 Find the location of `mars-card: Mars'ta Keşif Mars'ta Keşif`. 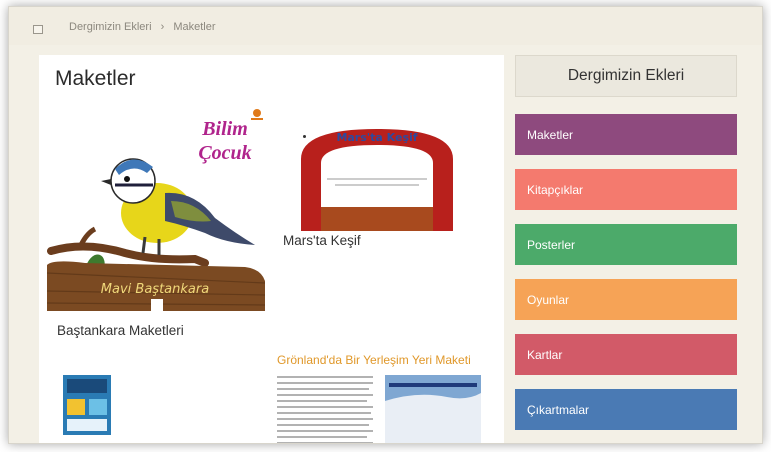

mars-card: Mars'ta Keşif Mars'ta Keşif is located at coordinates (370, 185).